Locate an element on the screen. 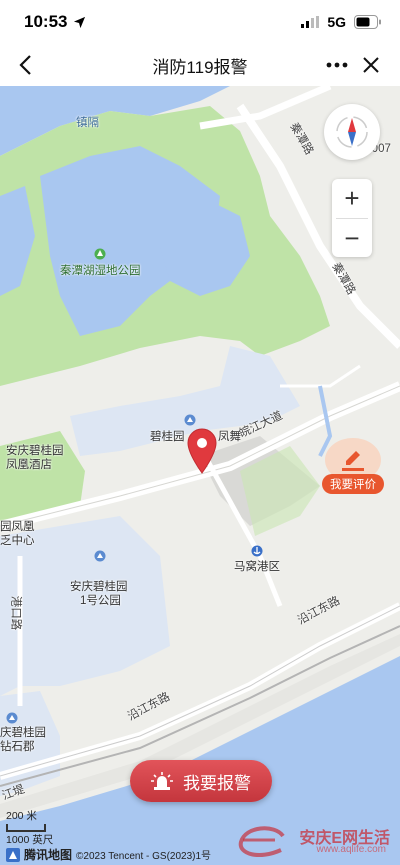 The image size is (400, 865). watermark-url: www.aqlife.com is located at coordinates (351, 849).